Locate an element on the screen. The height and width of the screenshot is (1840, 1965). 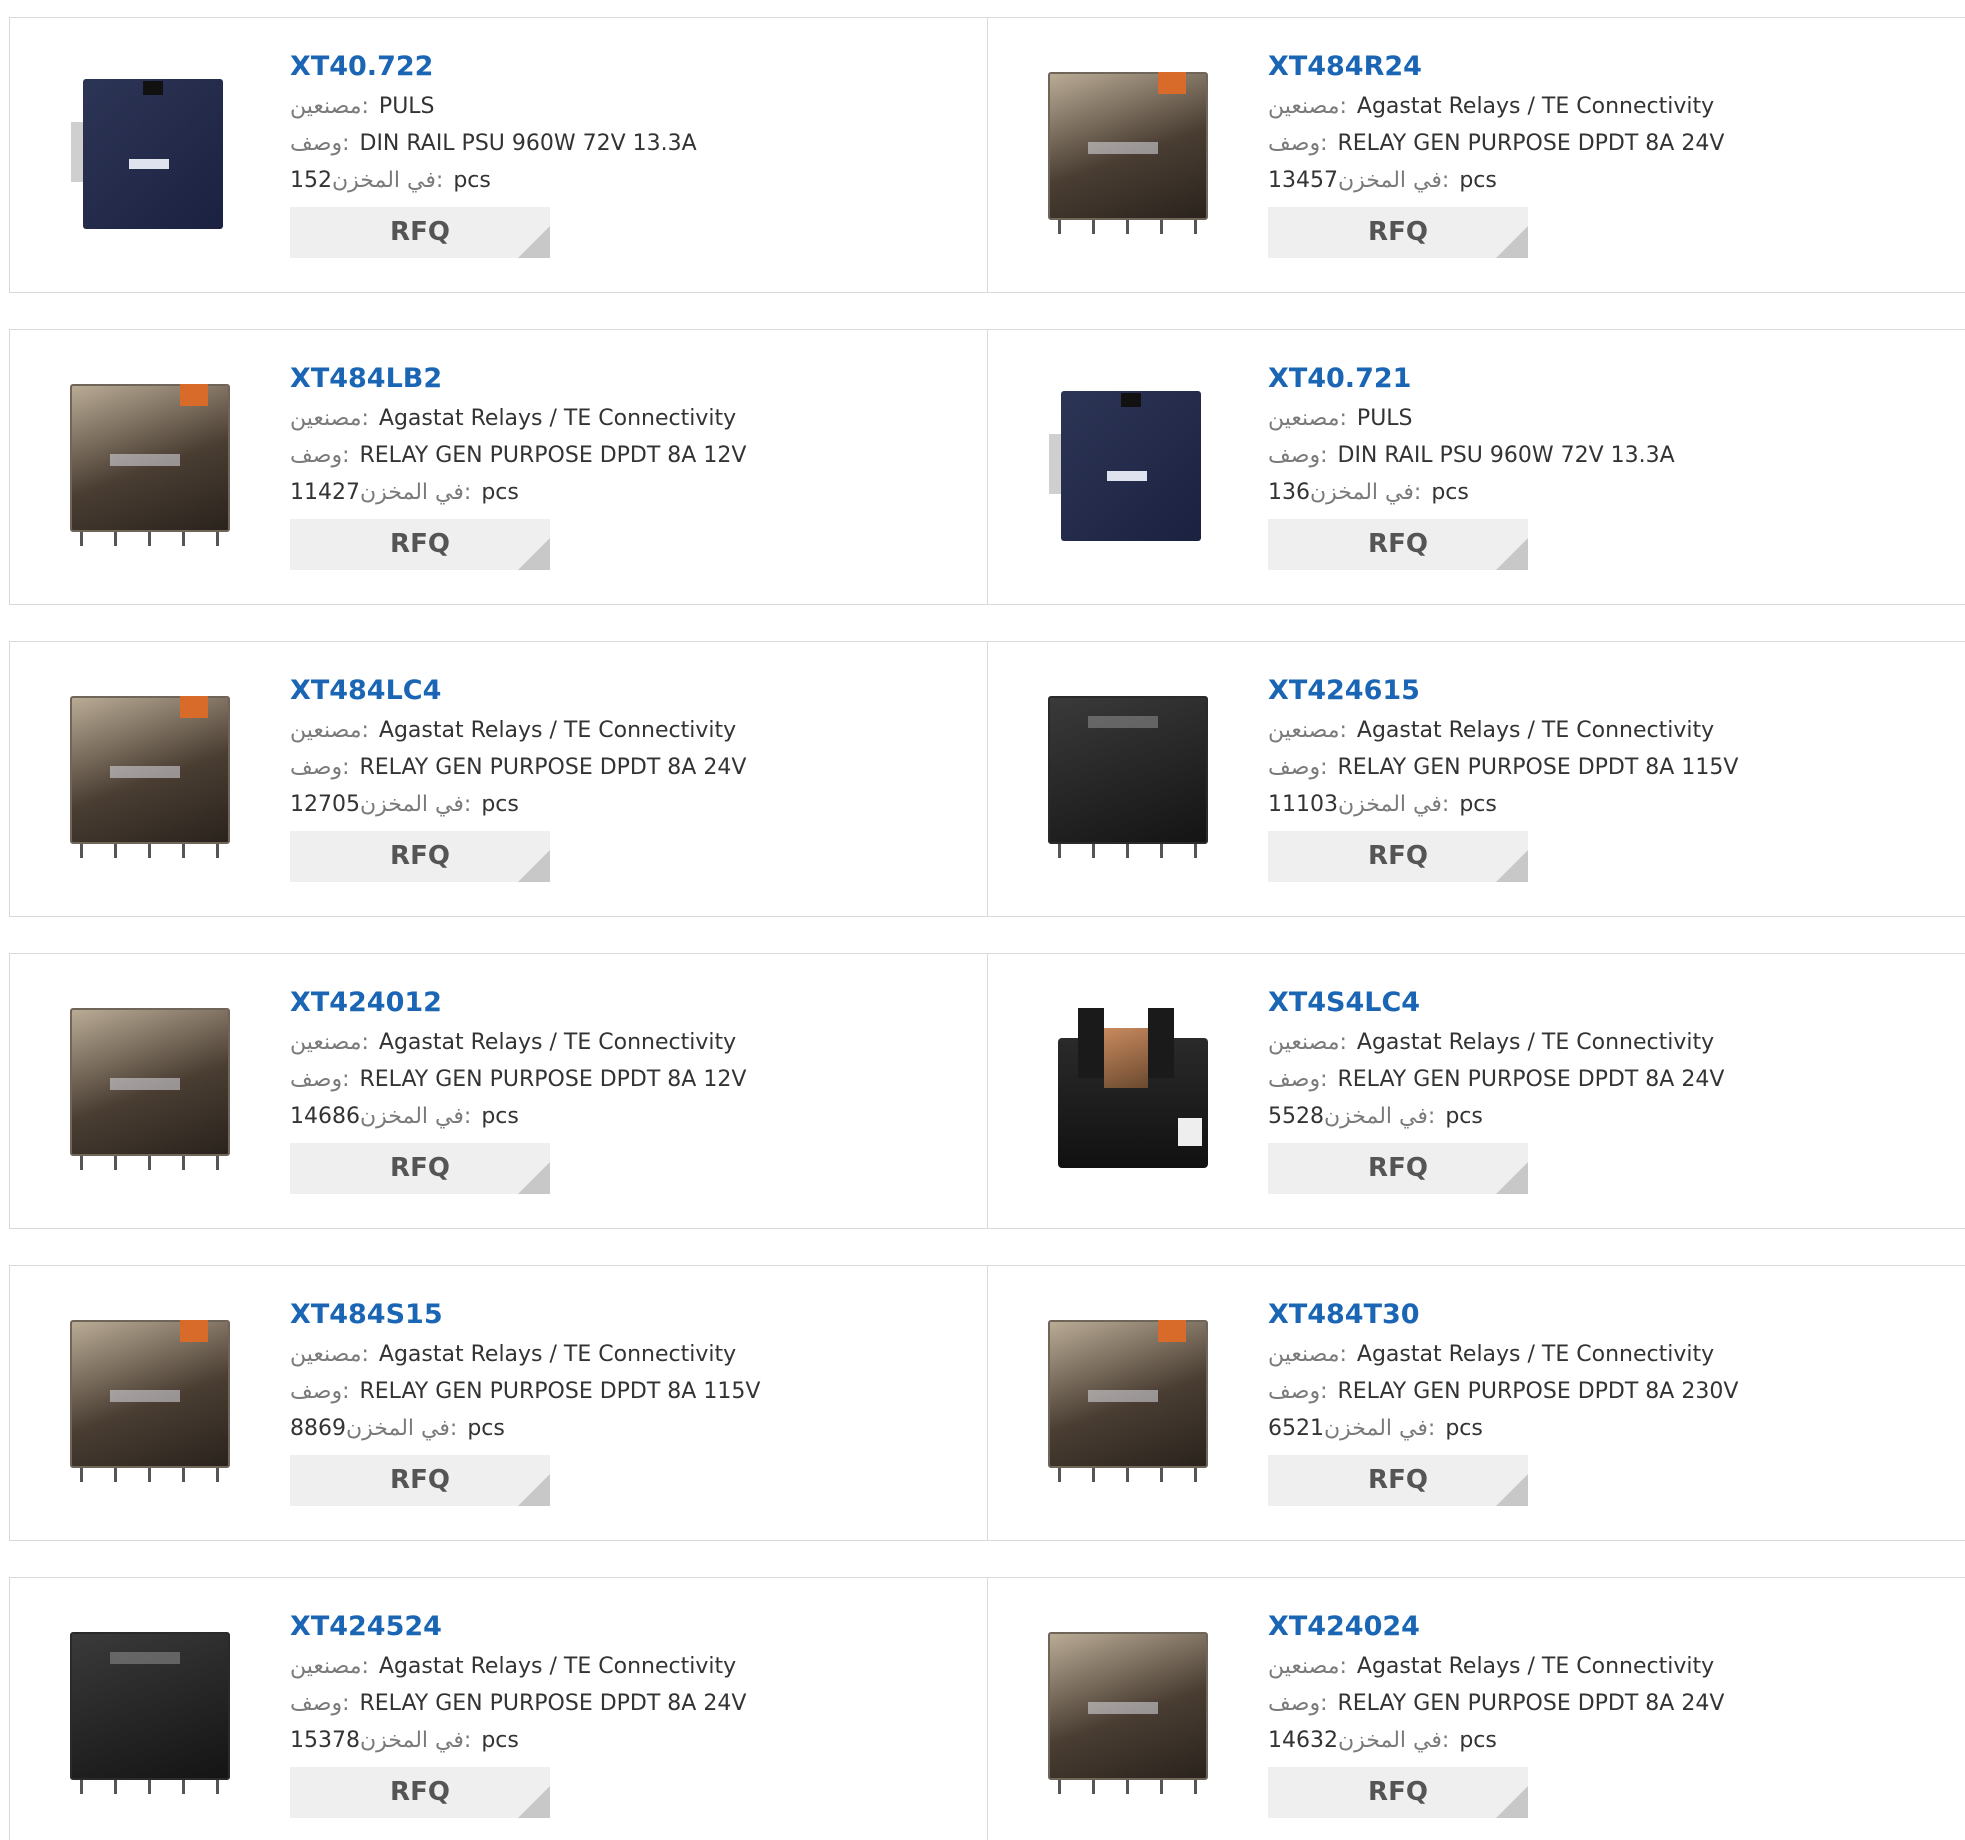
description-row: وصف: DIN RAIL PSU 960W 72V 13.3A is located at coordinates (1608, 455).